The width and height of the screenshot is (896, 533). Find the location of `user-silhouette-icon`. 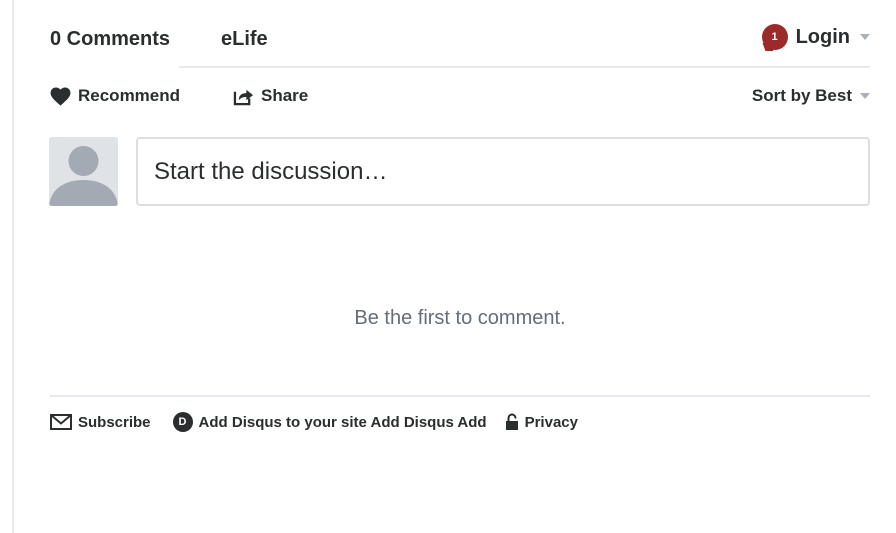

user-silhouette-icon is located at coordinates (83, 171).